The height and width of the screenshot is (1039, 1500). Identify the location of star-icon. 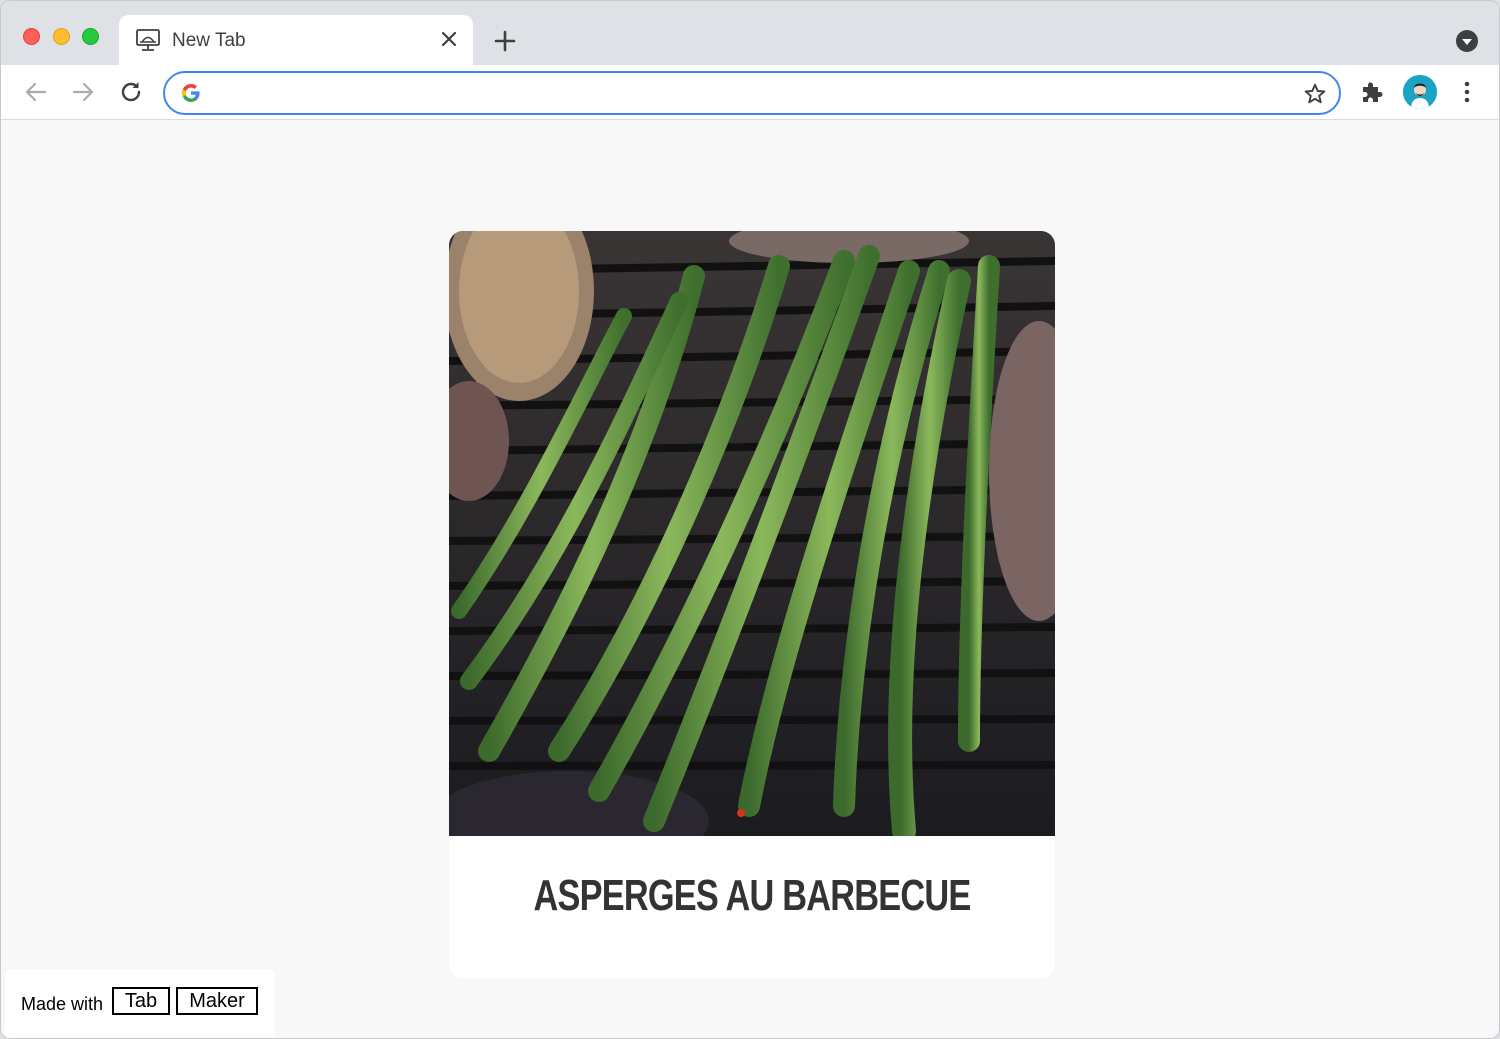
(1315, 94).